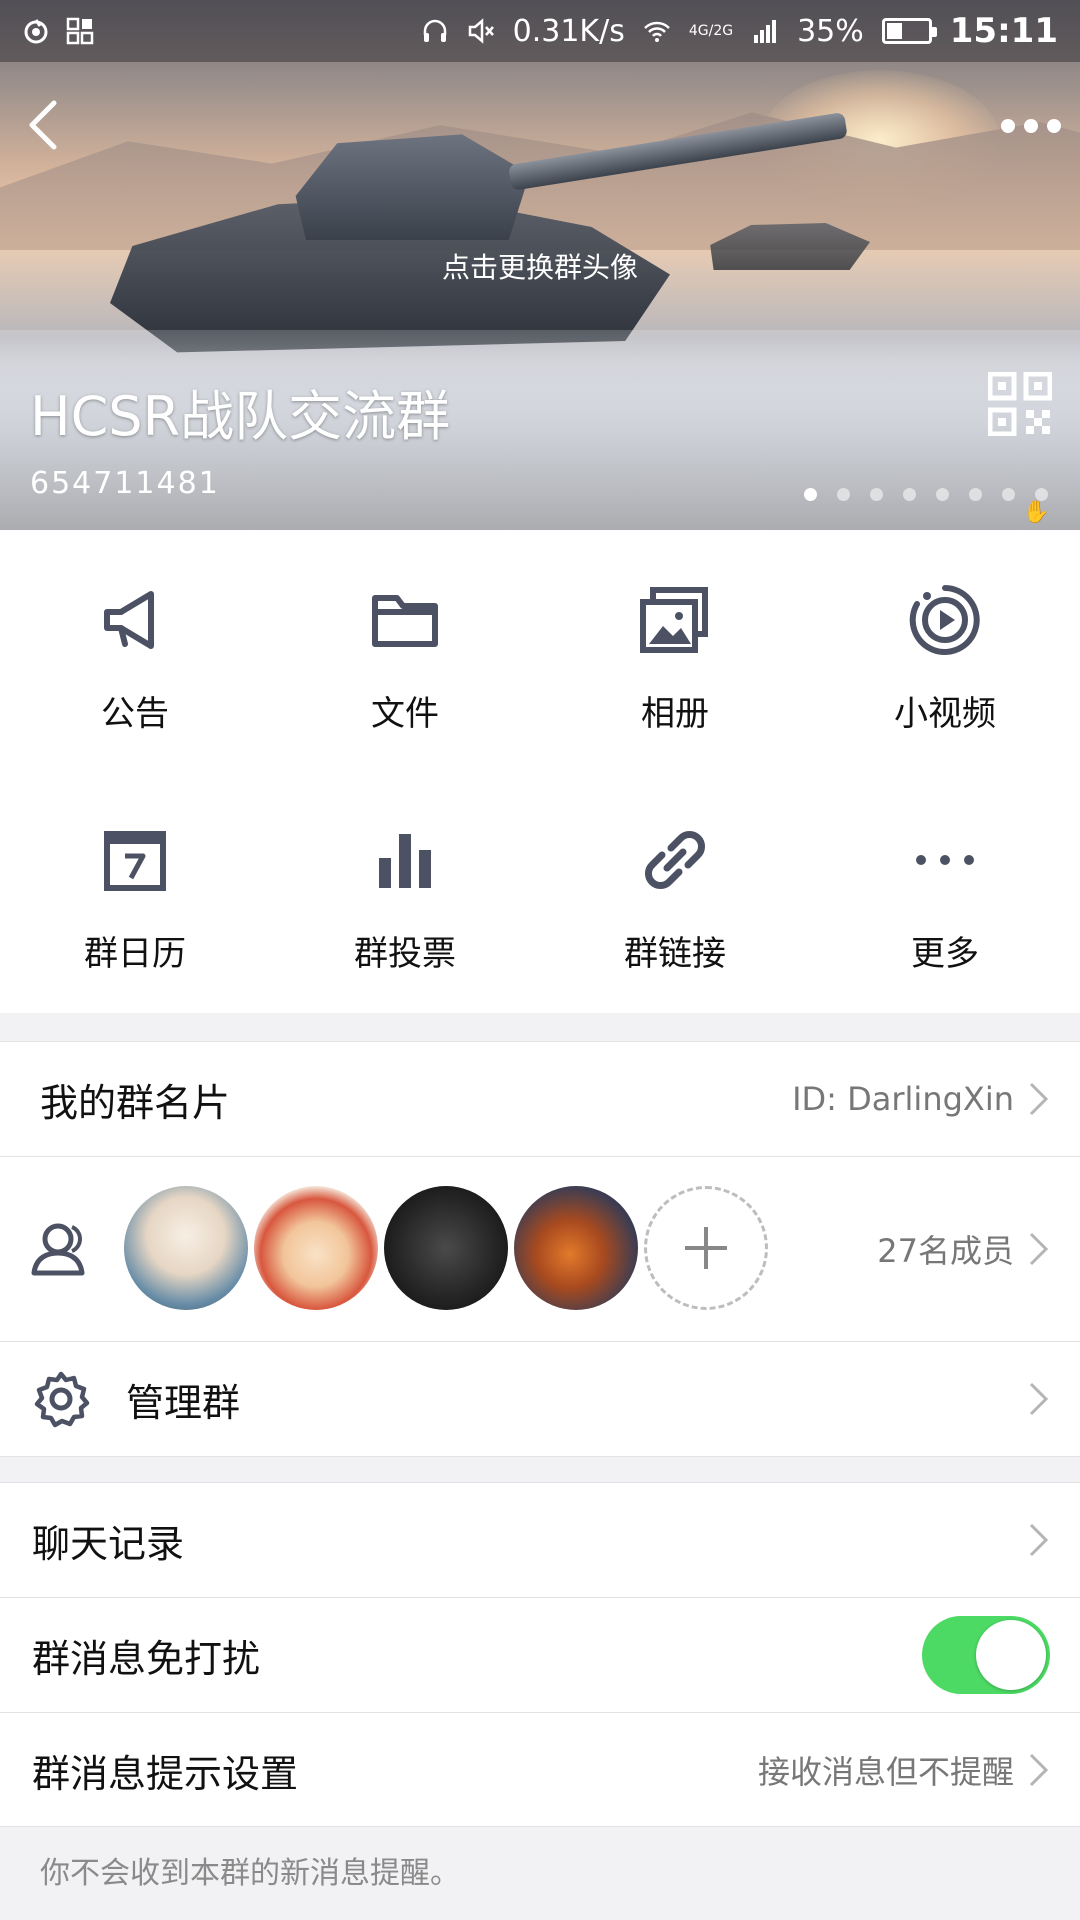 This screenshot has width=1080, height=1920. Describe the element at coordinates (405, 651) in the screenshot. I see `files-button: 文件` at that location.